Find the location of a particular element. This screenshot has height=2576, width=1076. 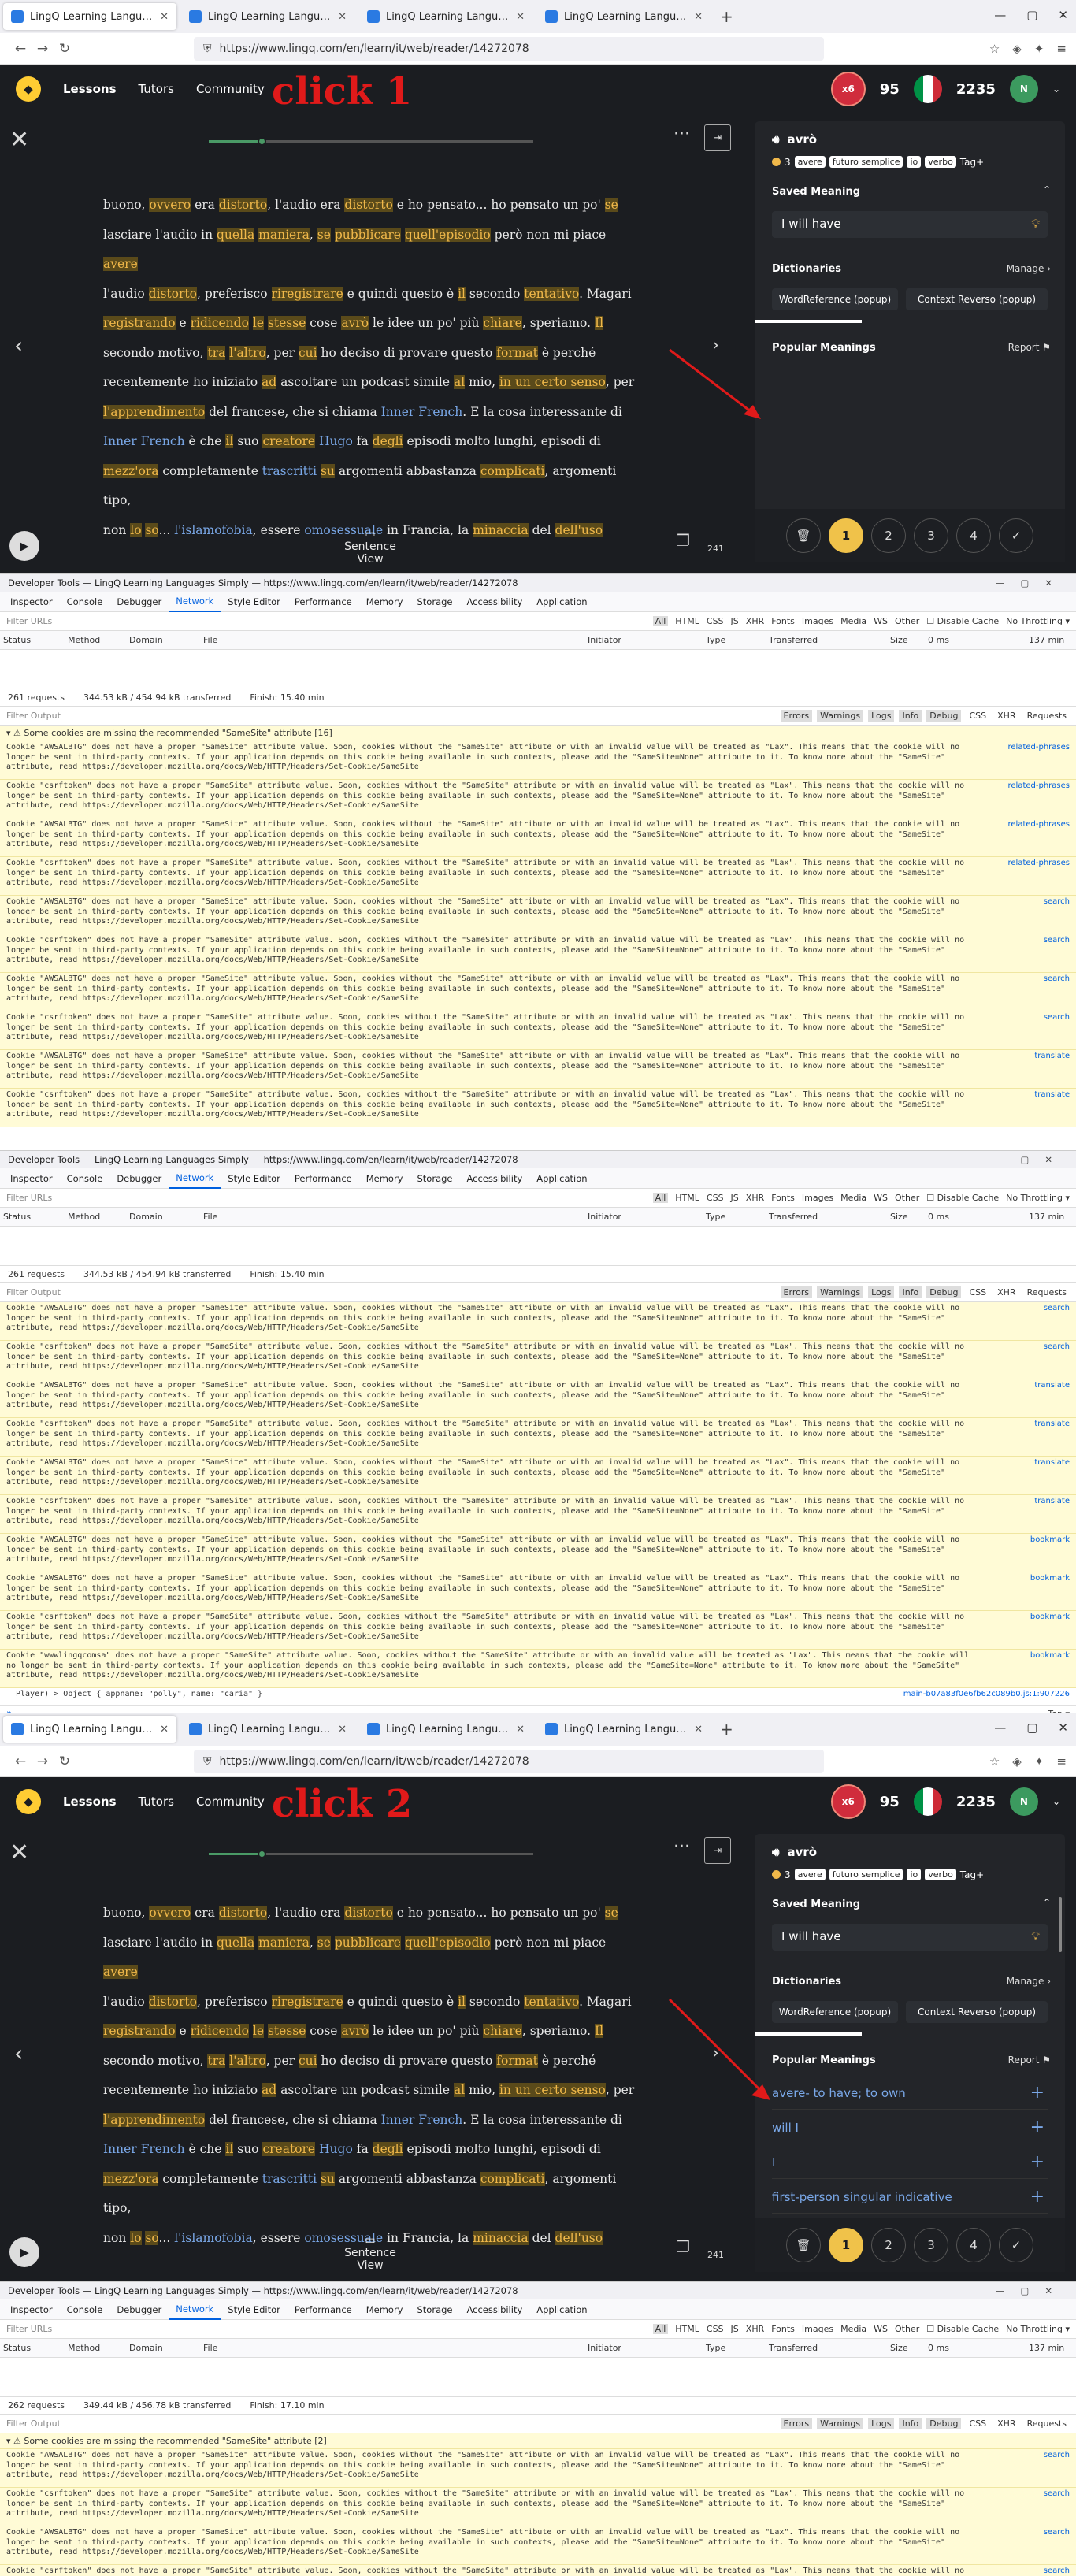

type-filter-media: Media is located at coordinates (853, 621).